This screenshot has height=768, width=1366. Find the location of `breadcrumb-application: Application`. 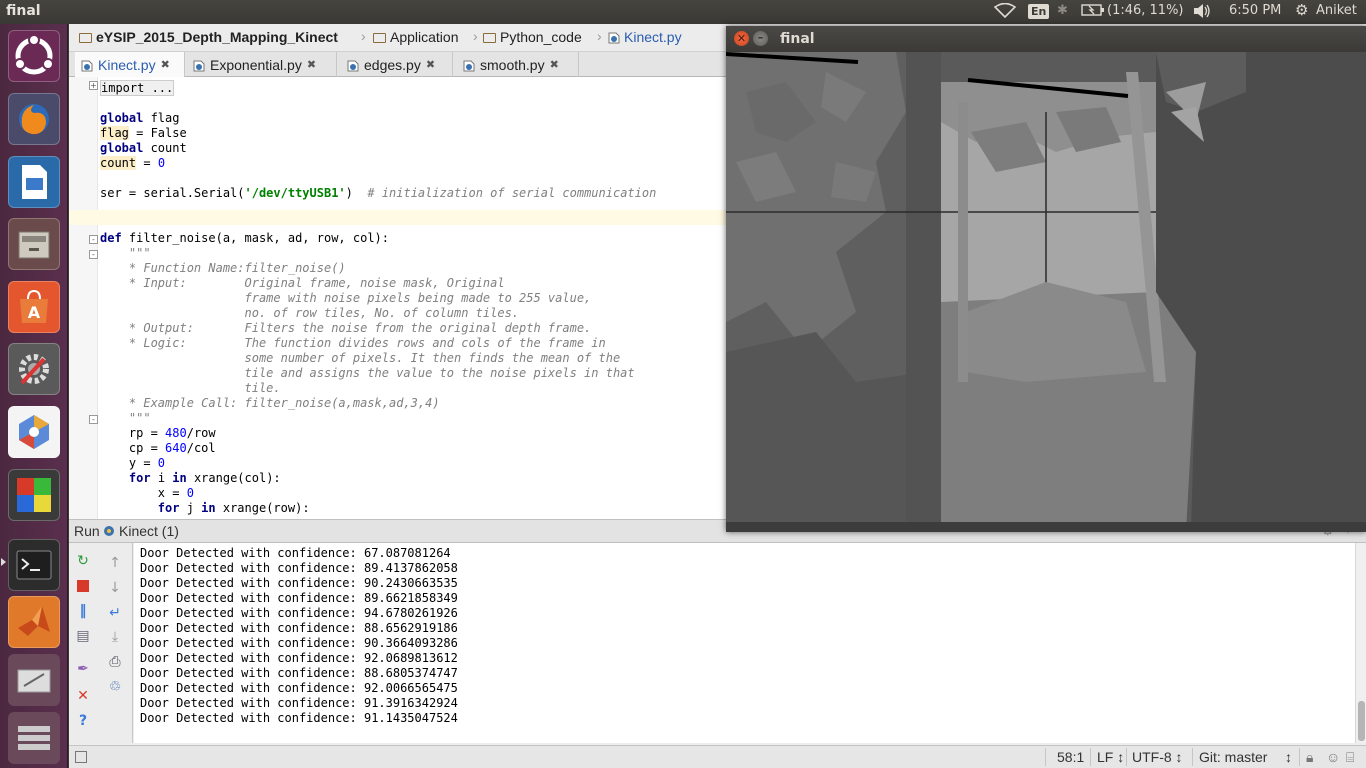

breadcrumb-application: Application is located at coordinates (416, 37).